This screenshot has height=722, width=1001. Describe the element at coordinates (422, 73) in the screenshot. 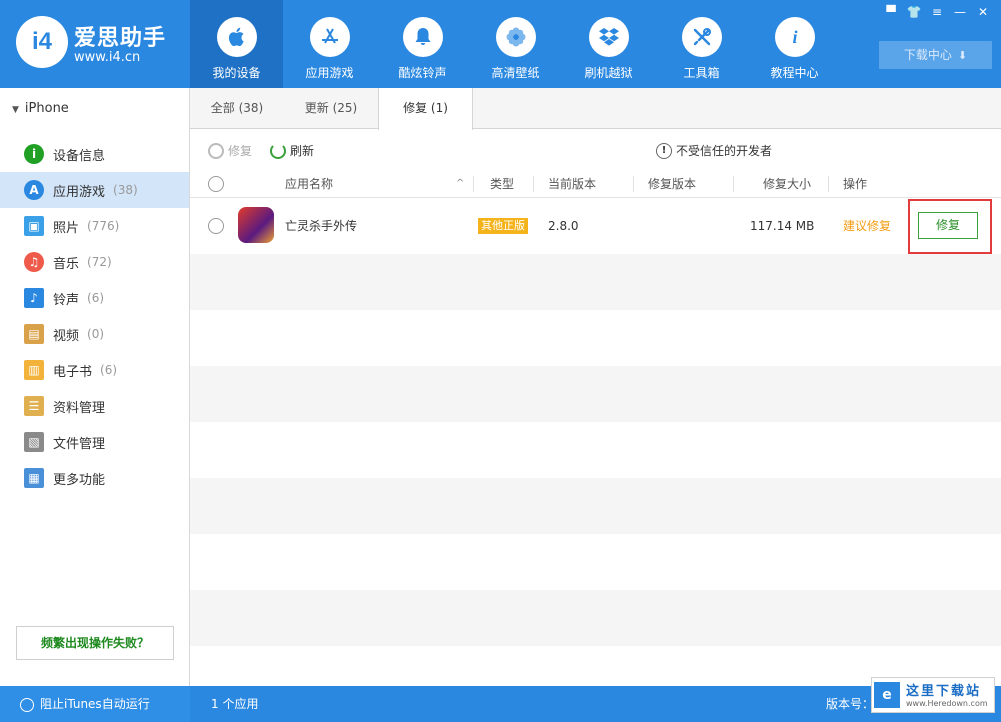

I see `nav-label: 酷炫铃声` at that location.